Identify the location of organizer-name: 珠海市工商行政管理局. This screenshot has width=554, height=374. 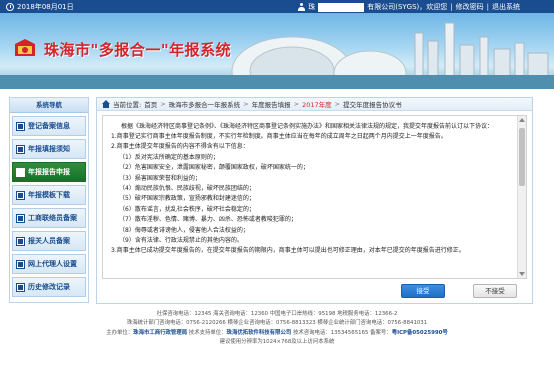
(160, 332).